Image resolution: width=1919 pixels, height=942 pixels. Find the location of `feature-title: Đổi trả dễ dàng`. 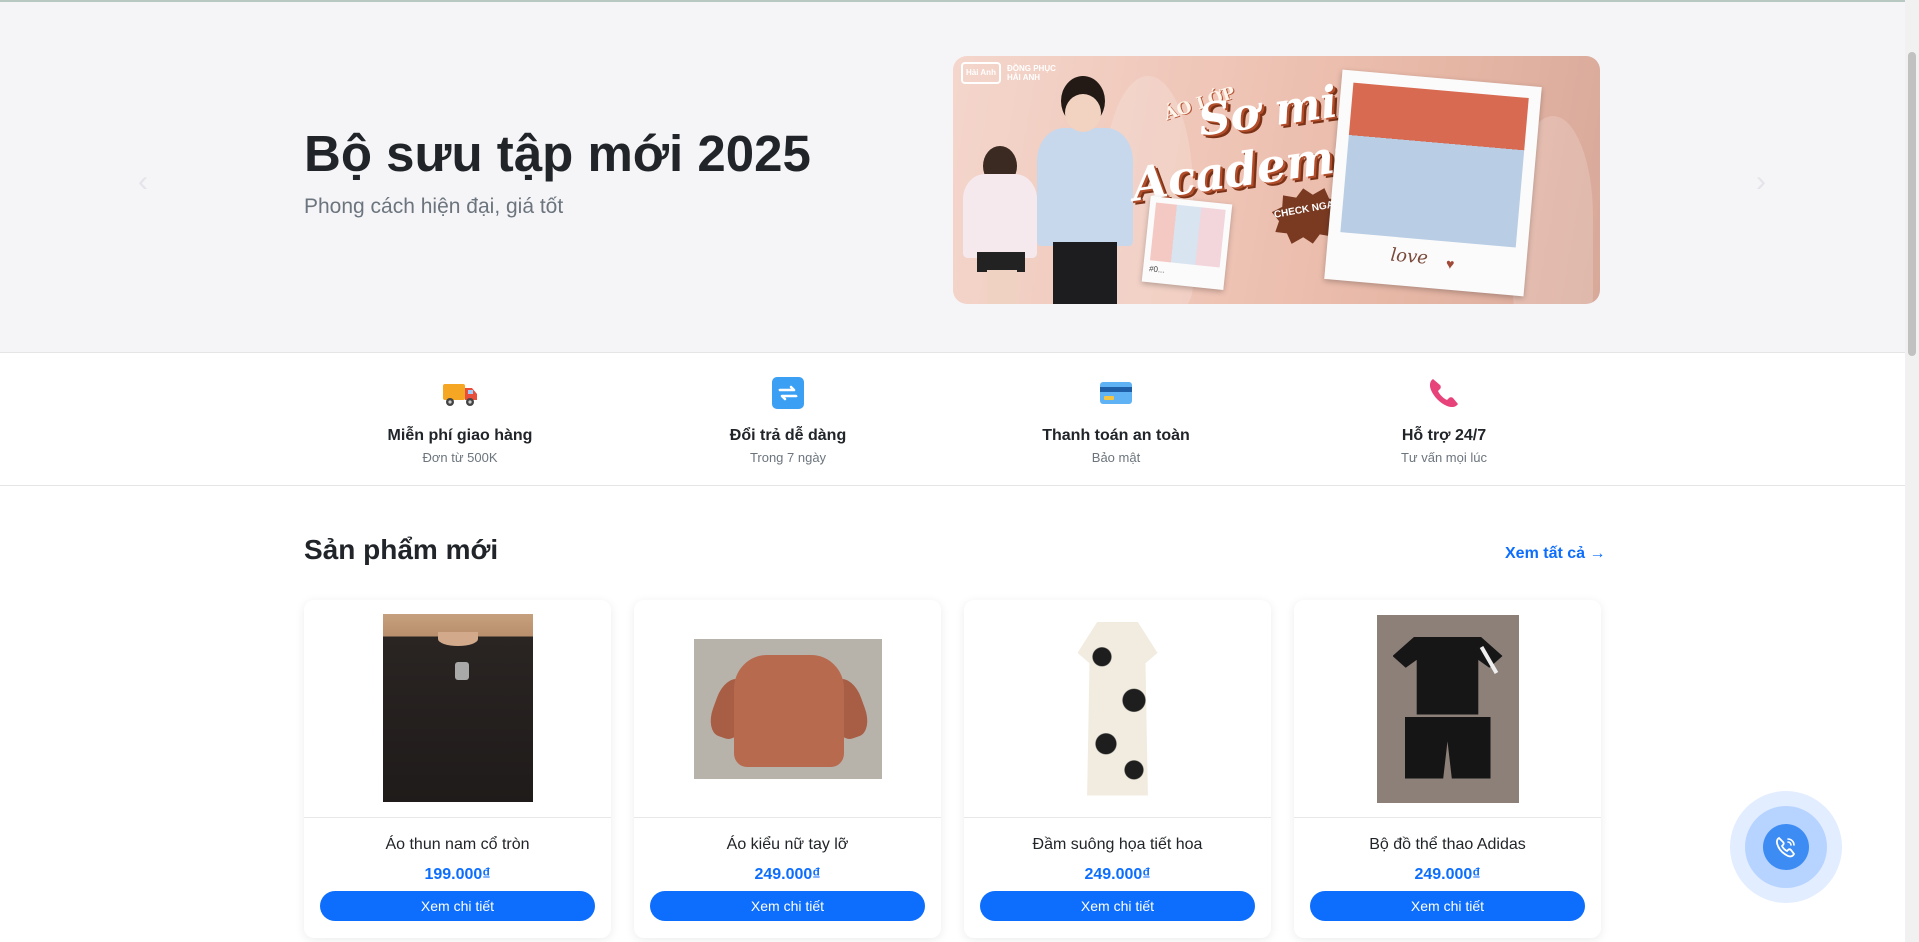

feature-title: Đổi trả dễ dàng is located at coordinates (788, 435).